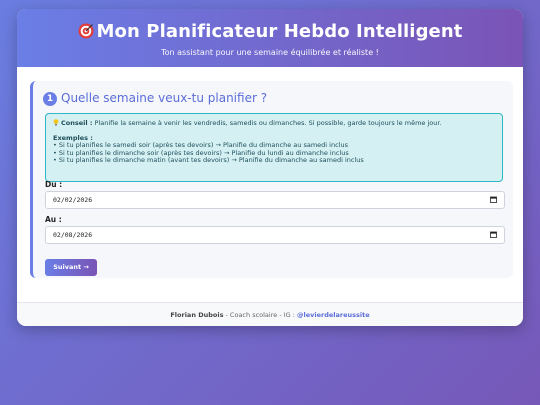 This screenshot has height=405, width=540. I want to click on from-date-value: 02/02/2026, so click(73, 200).